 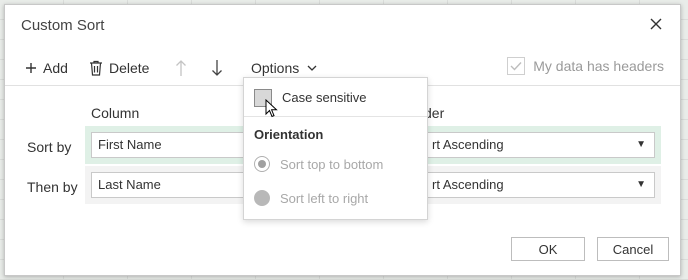 What do you see at coordinates (312, 68) in the screenshot?
I see `chevron-down-icon` at bounding box center [312, 68].